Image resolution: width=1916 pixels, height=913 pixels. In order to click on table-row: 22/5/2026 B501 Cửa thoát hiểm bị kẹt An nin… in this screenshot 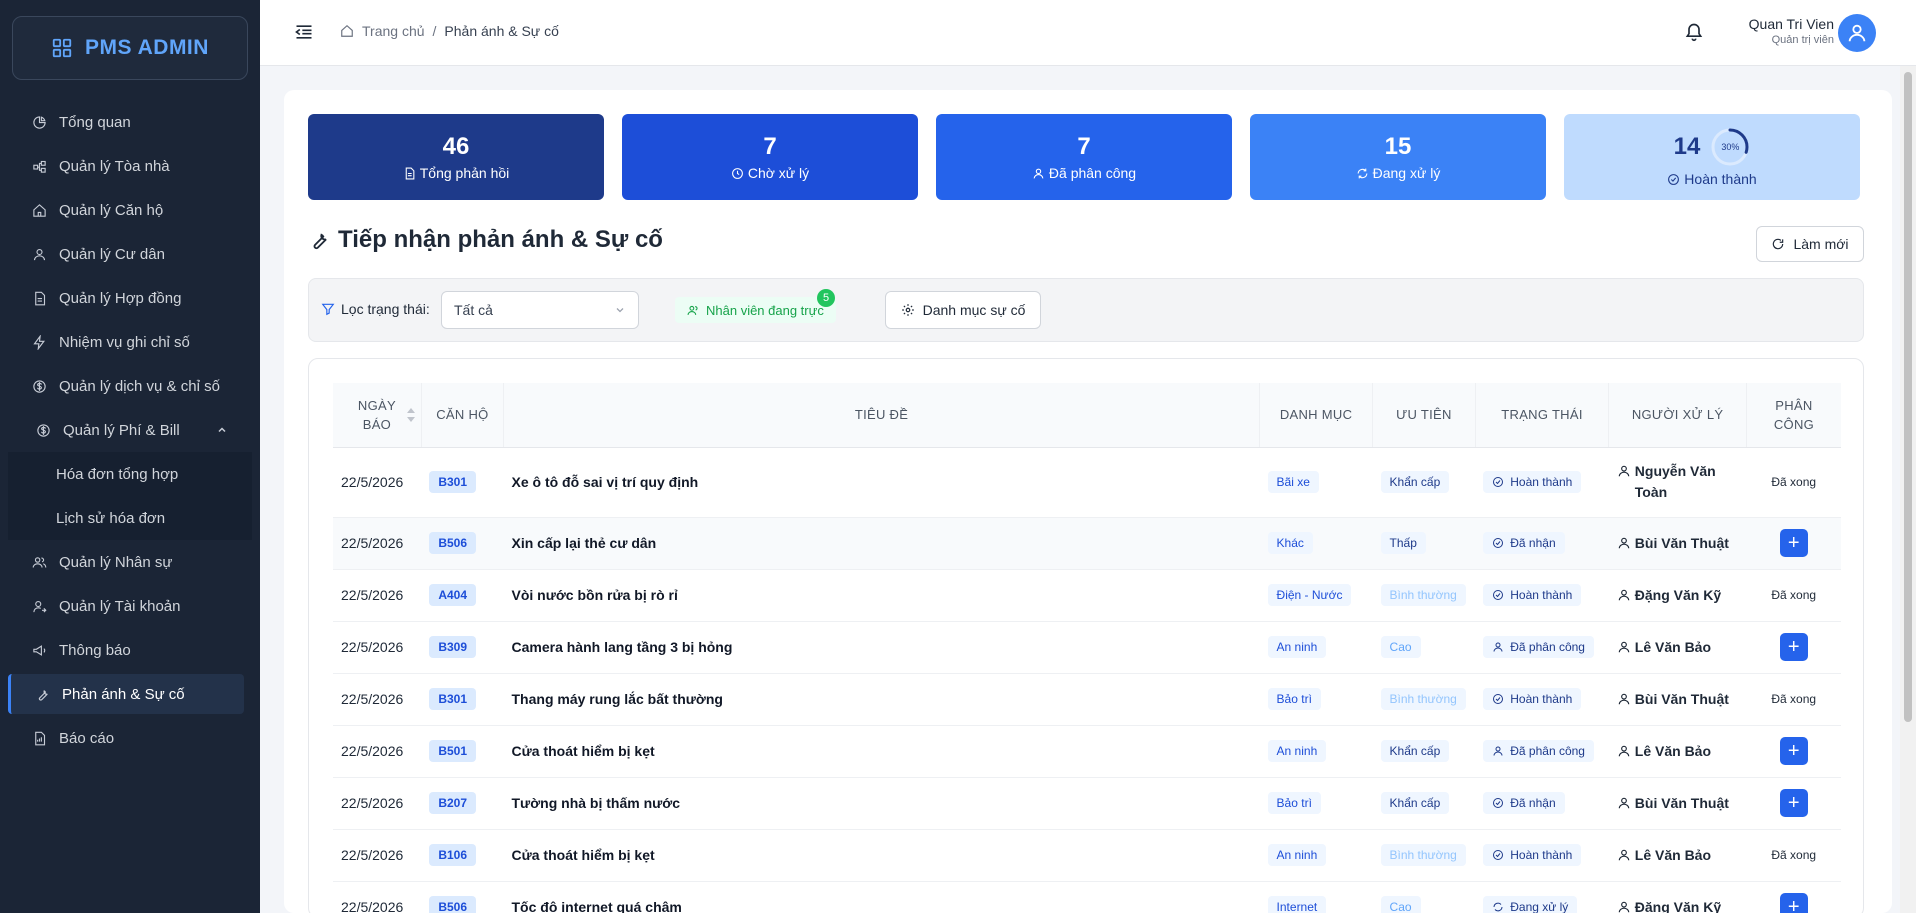, I will do `click(1087, 751)`.